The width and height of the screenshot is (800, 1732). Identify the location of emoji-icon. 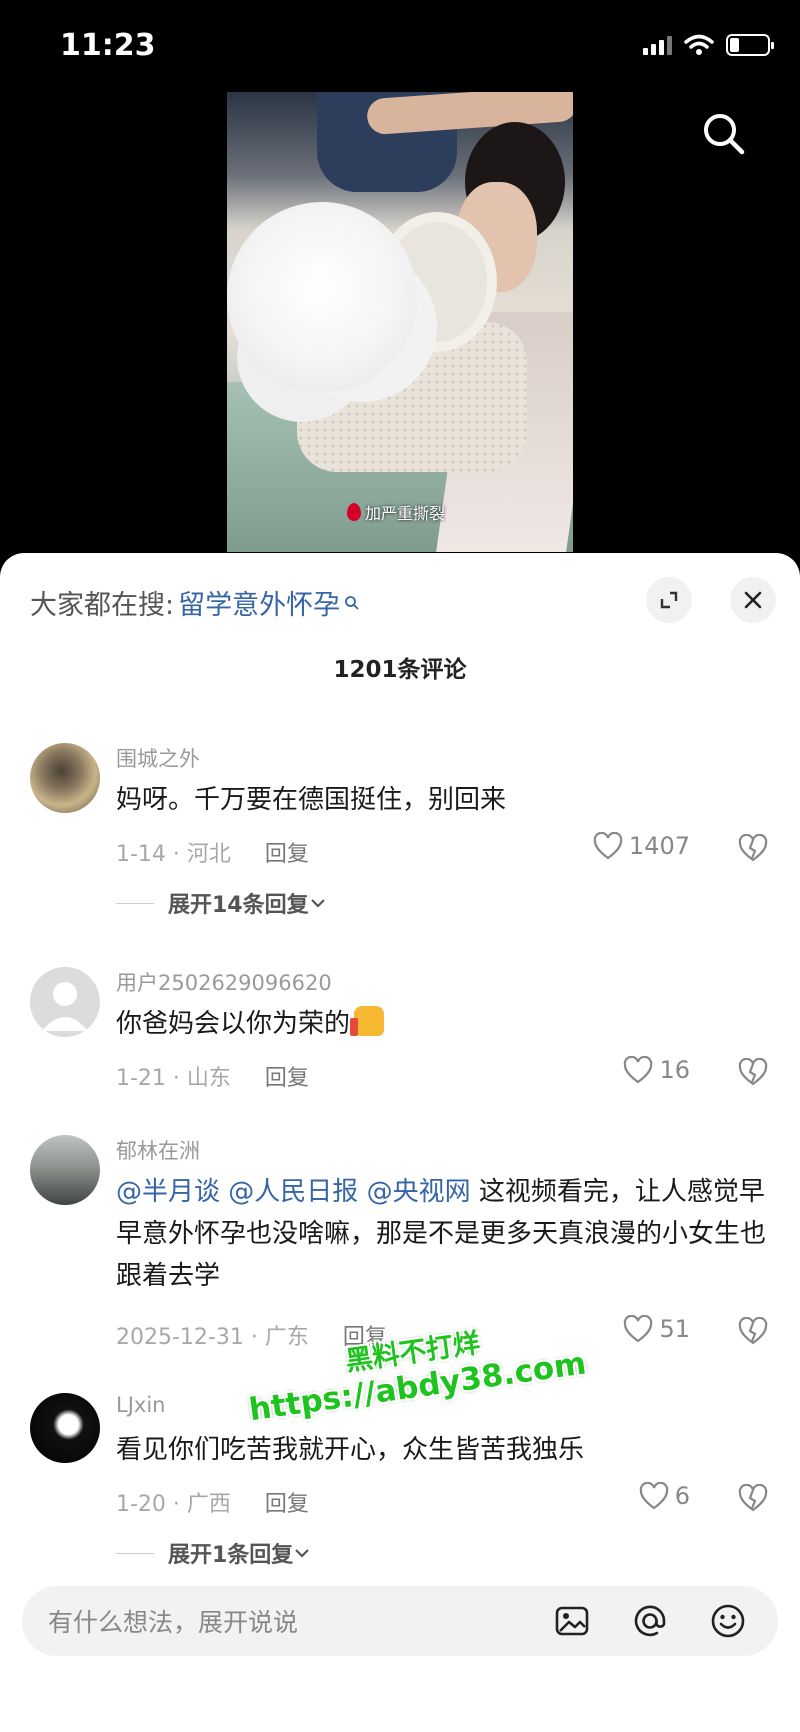
(728, 1621).